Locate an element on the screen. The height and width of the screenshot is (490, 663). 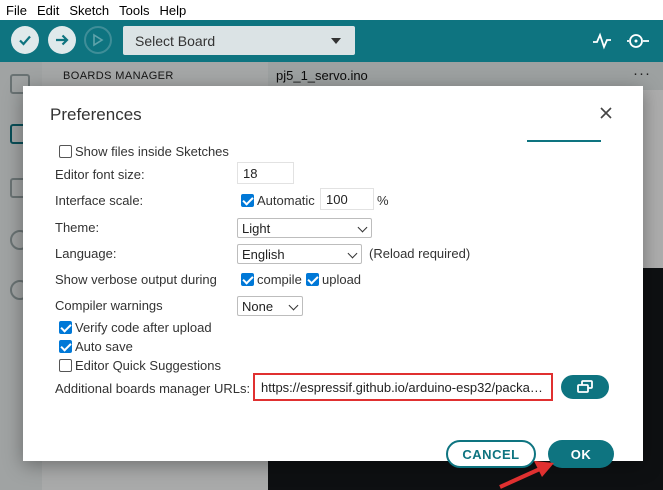
interface-scale-automatic: Automatic is located at coordinates (278, 200).